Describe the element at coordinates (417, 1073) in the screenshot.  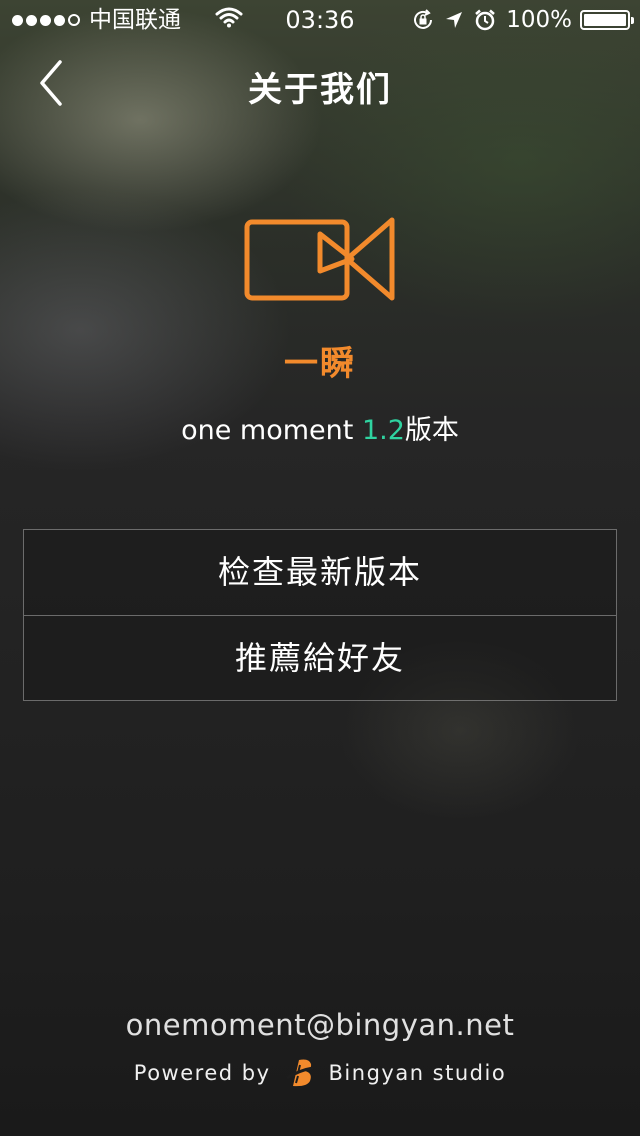
I see `studio-name: Bingyan studio` at that location.